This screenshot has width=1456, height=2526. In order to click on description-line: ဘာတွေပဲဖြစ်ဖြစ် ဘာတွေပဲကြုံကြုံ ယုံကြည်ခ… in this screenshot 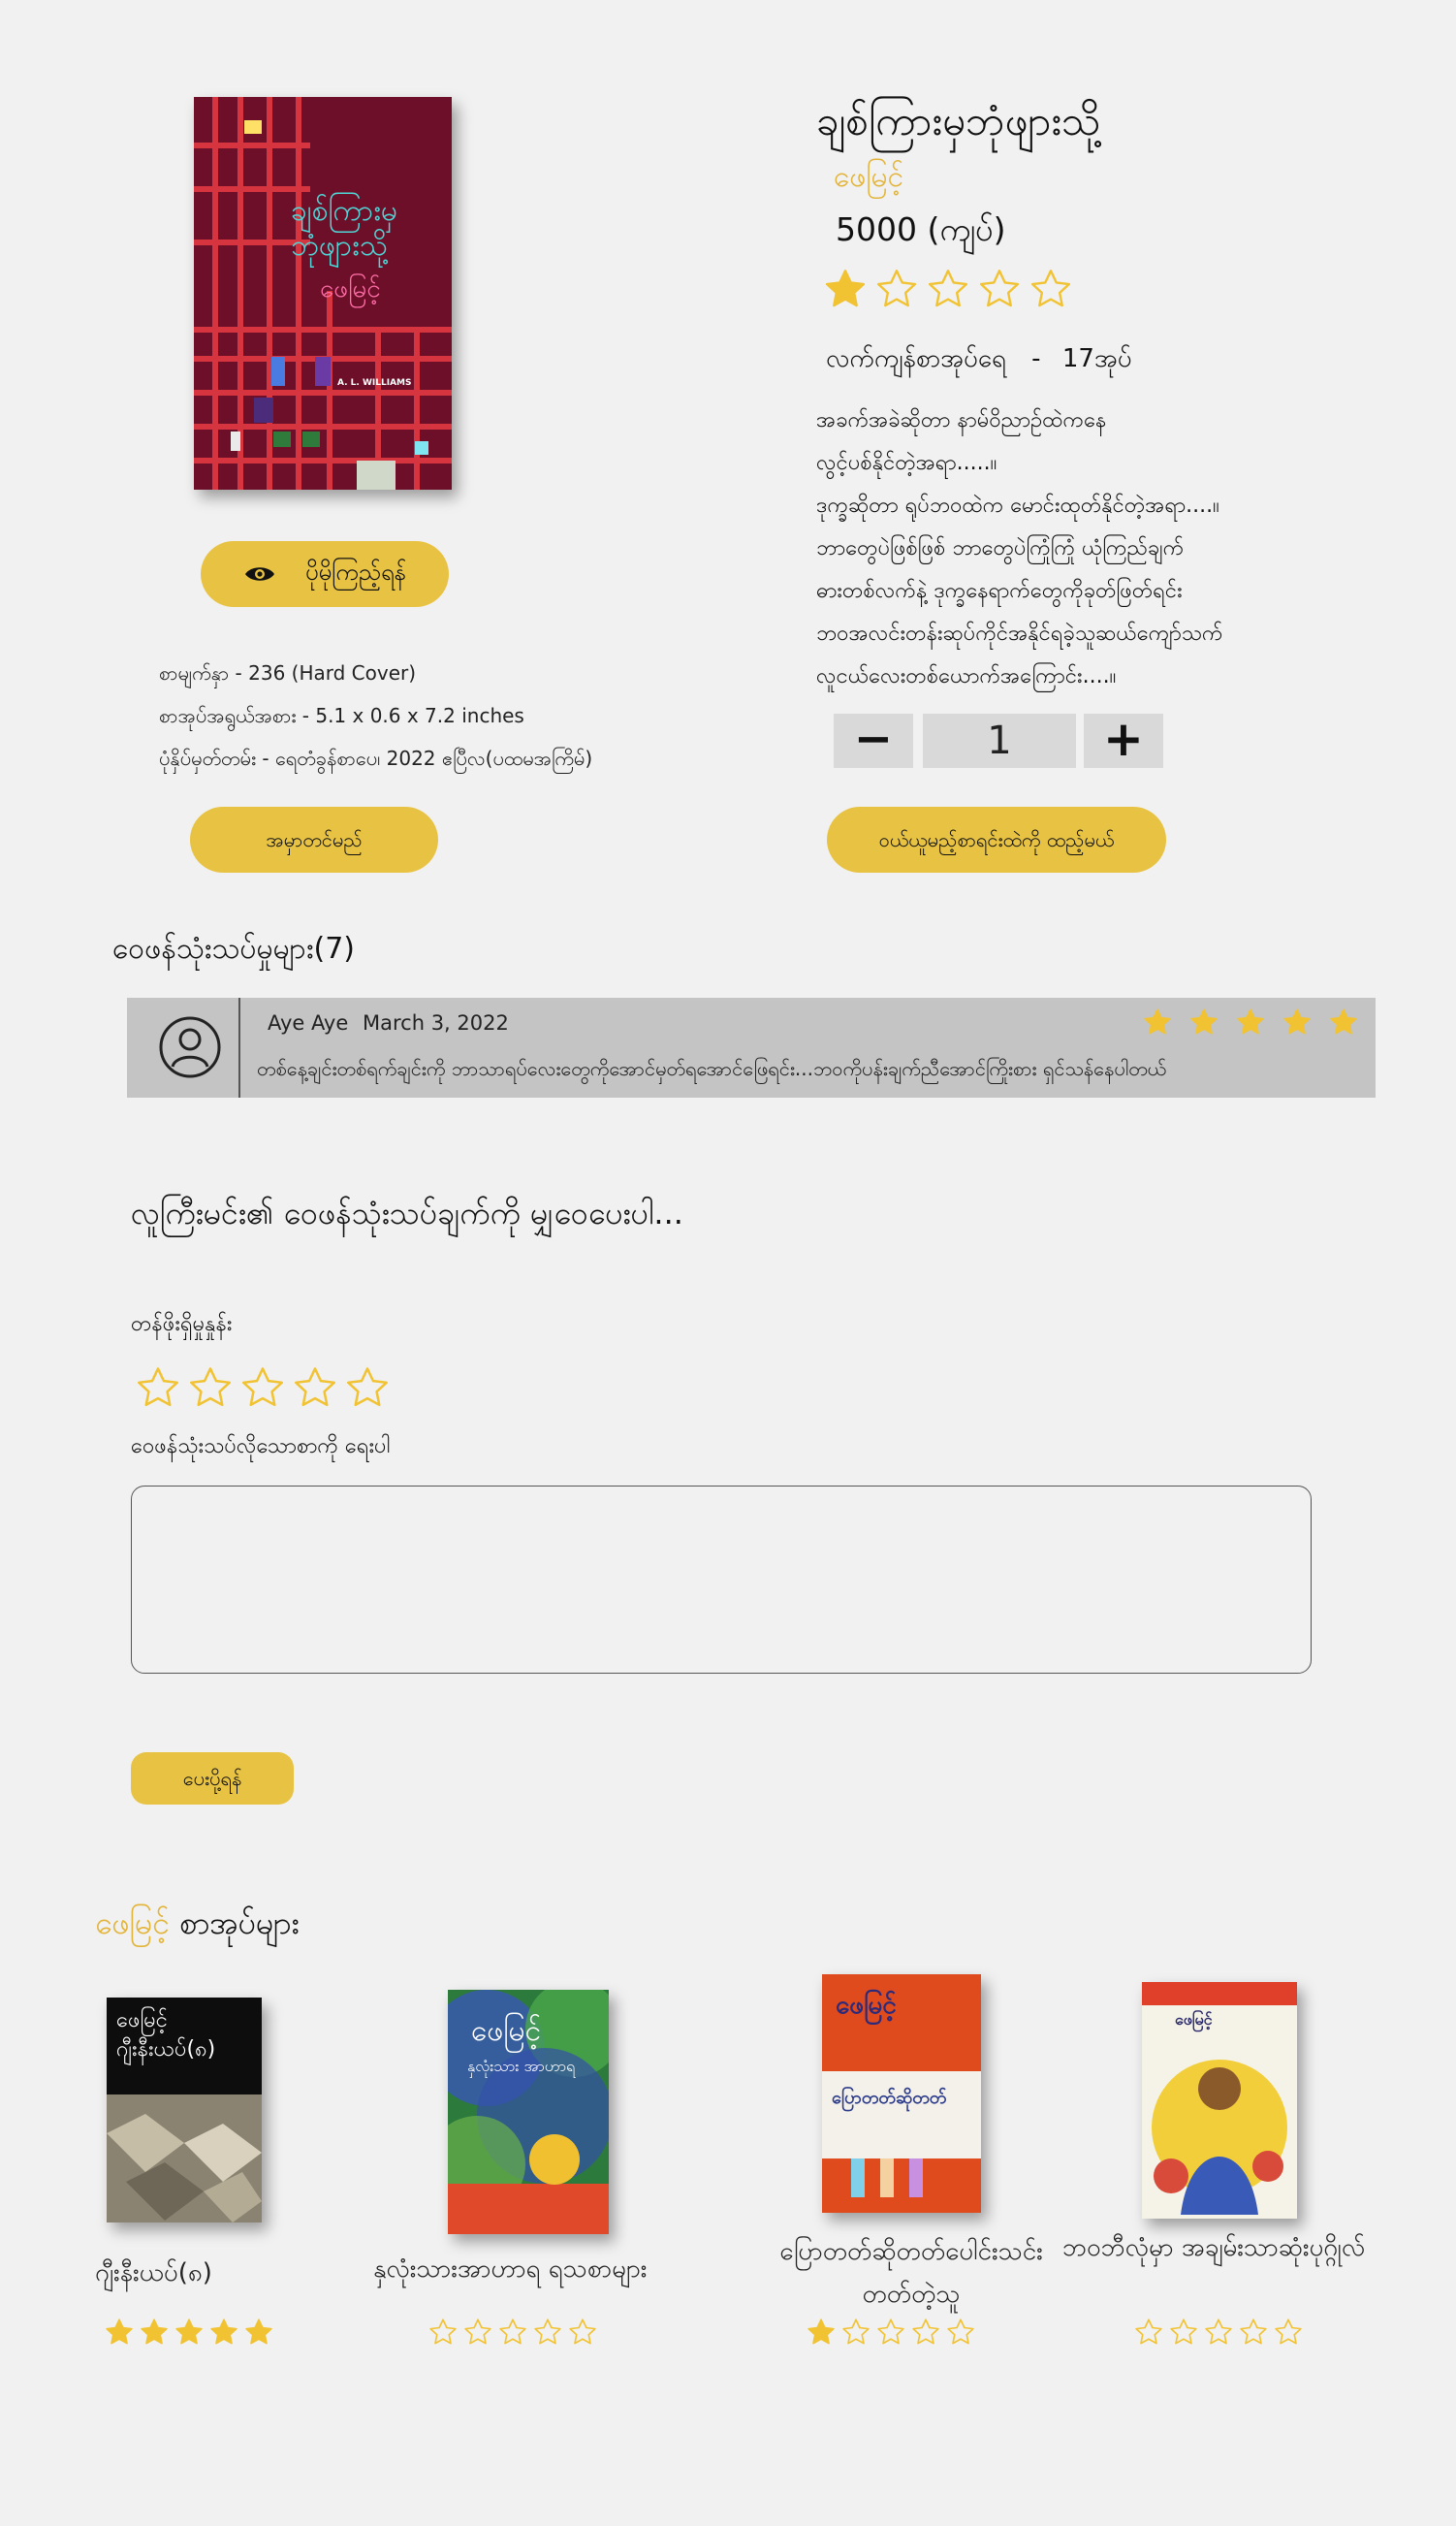, I will do `click(1000, 548)`.